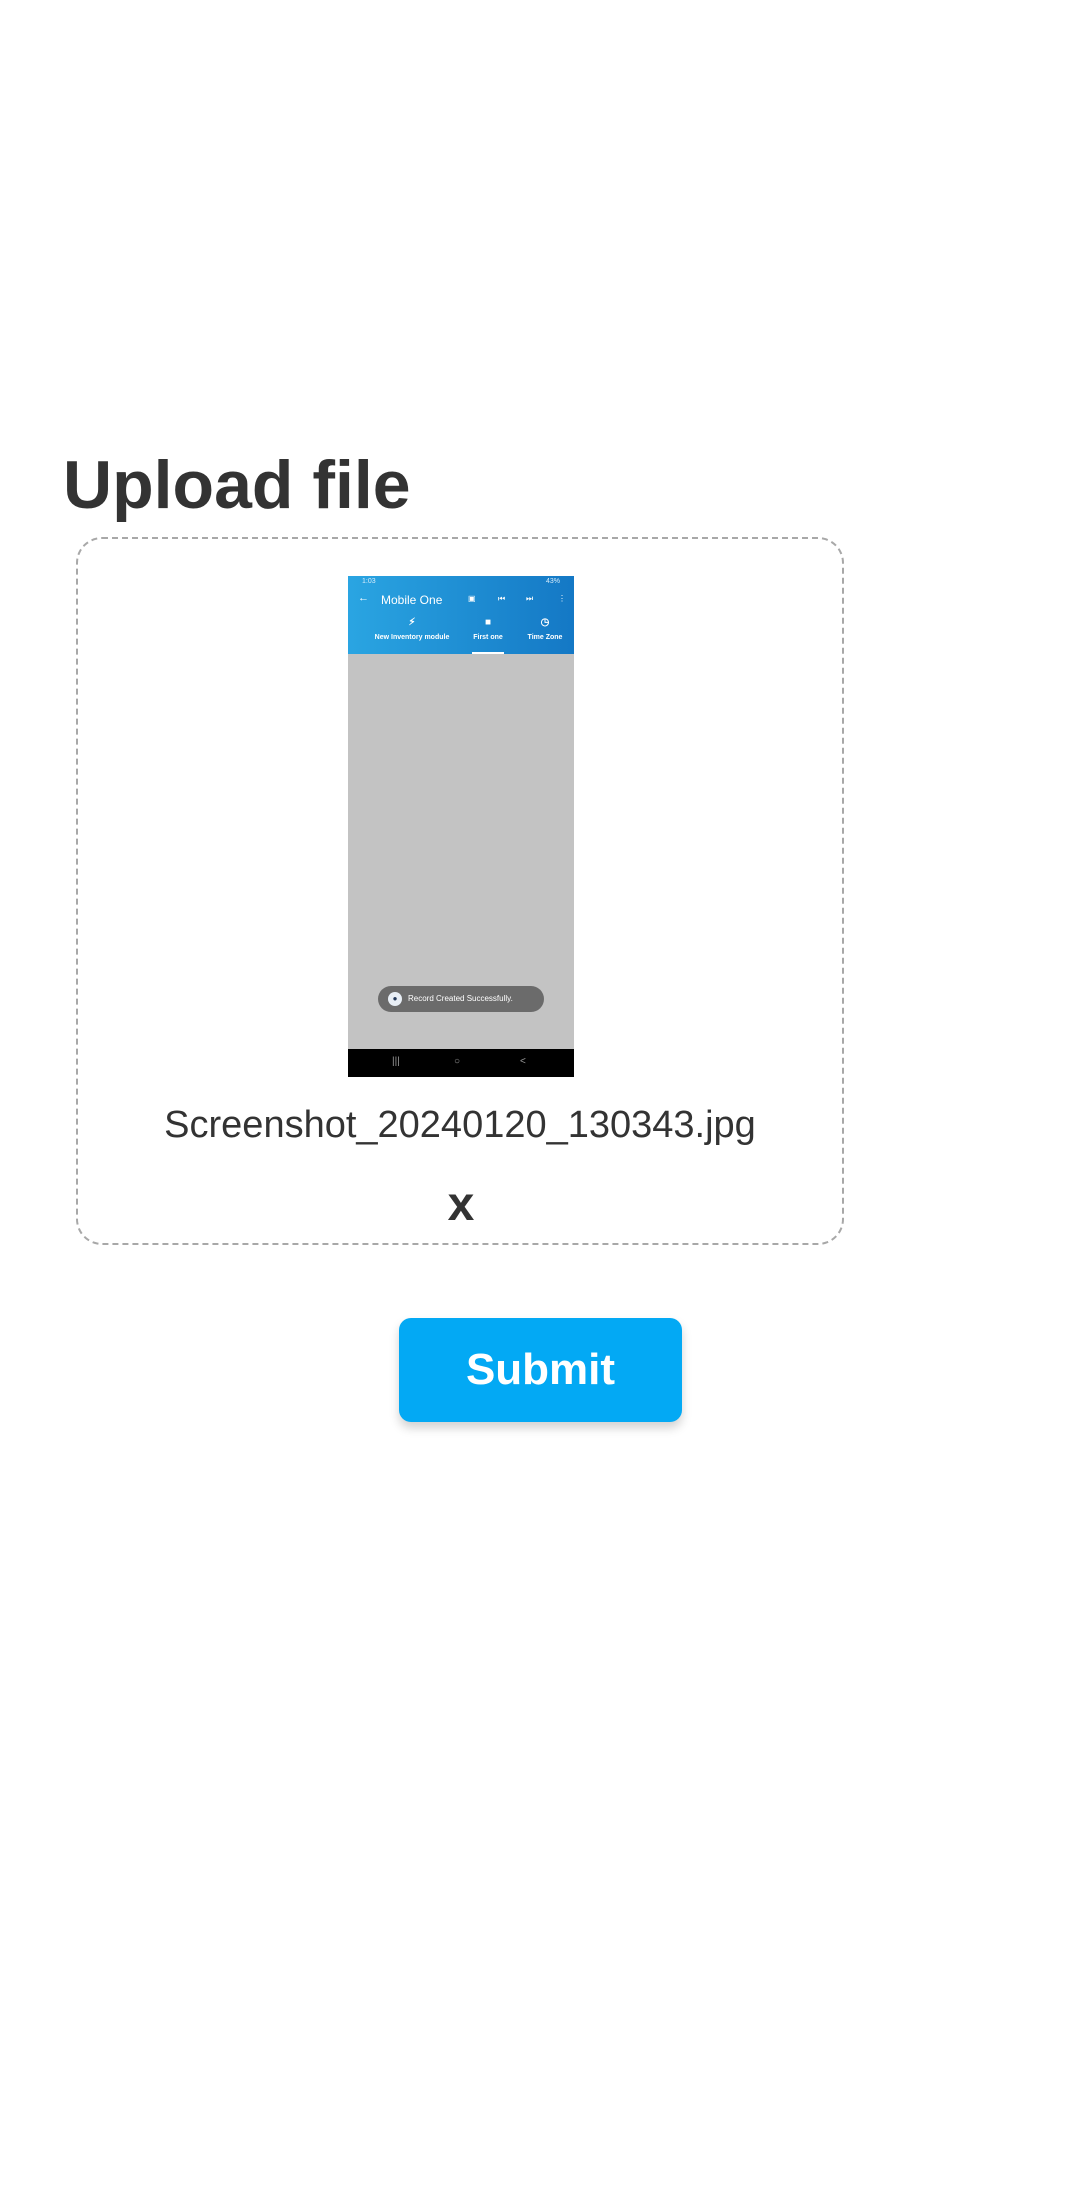 Image resolution: width=1080 pixels, height=2208 pixels. What do you see at coordinates (412, 600) in the screenshot?
I see `preview-app-title: Mobile One` at bounding box center [412, 600].